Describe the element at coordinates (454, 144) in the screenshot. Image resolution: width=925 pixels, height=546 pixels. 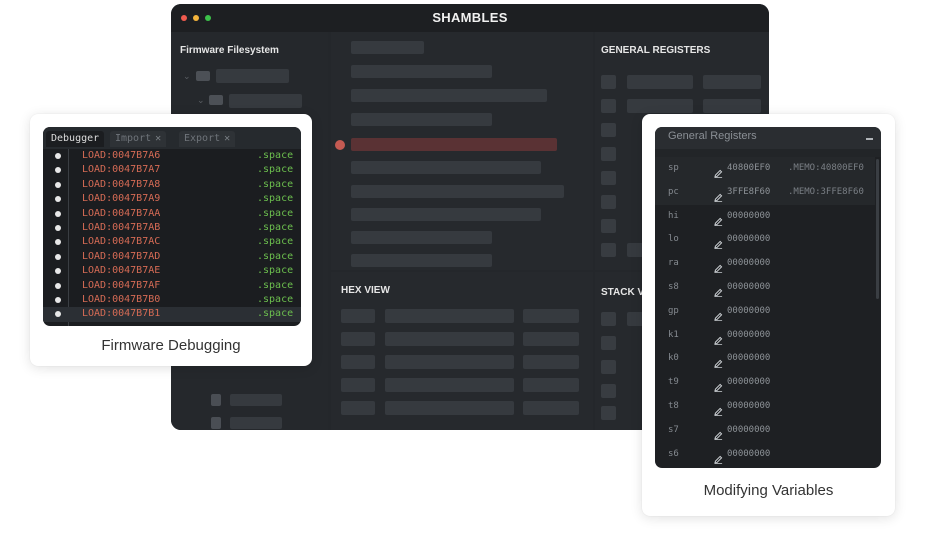
I see `code-line-current` at that location.